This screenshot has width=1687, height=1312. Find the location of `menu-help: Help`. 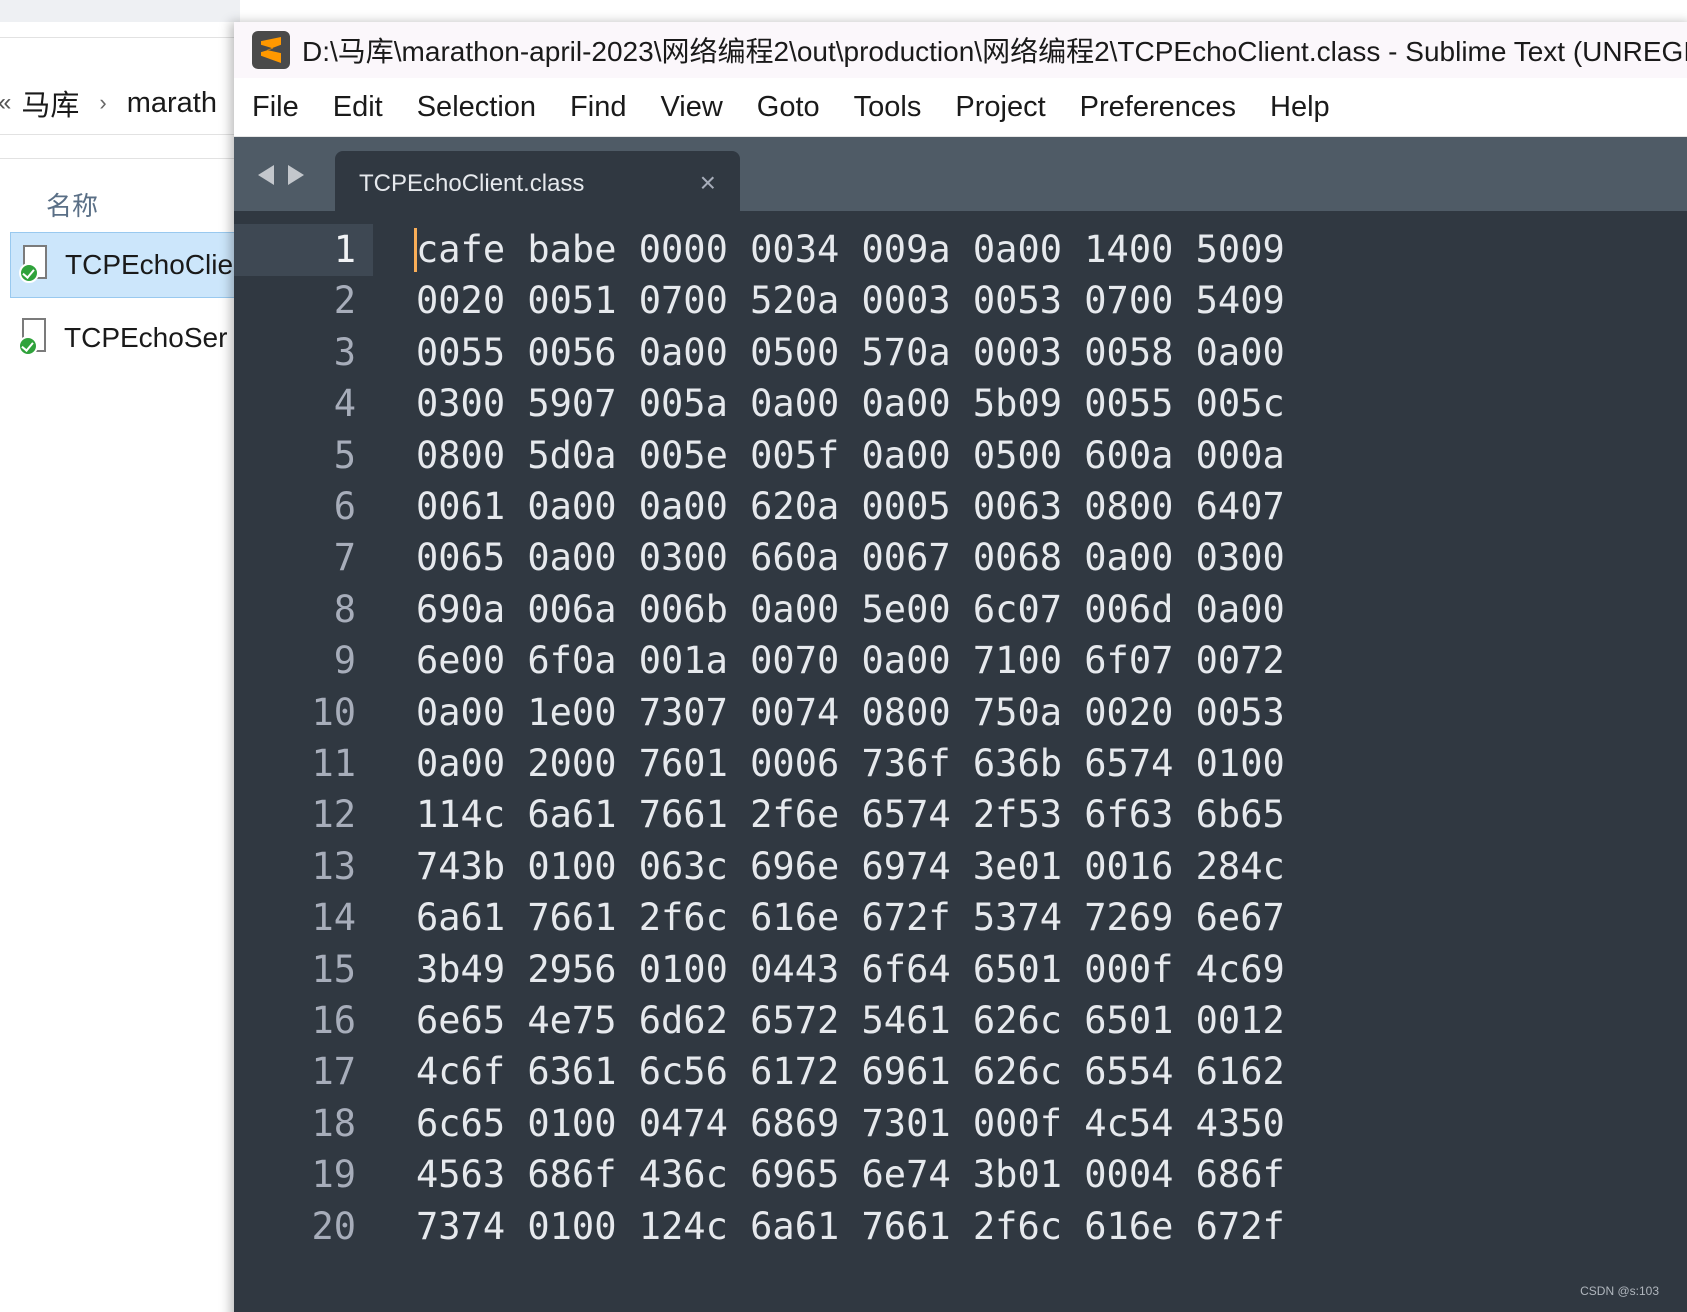

menu-help: Help is located at coordinates (1300, 107).